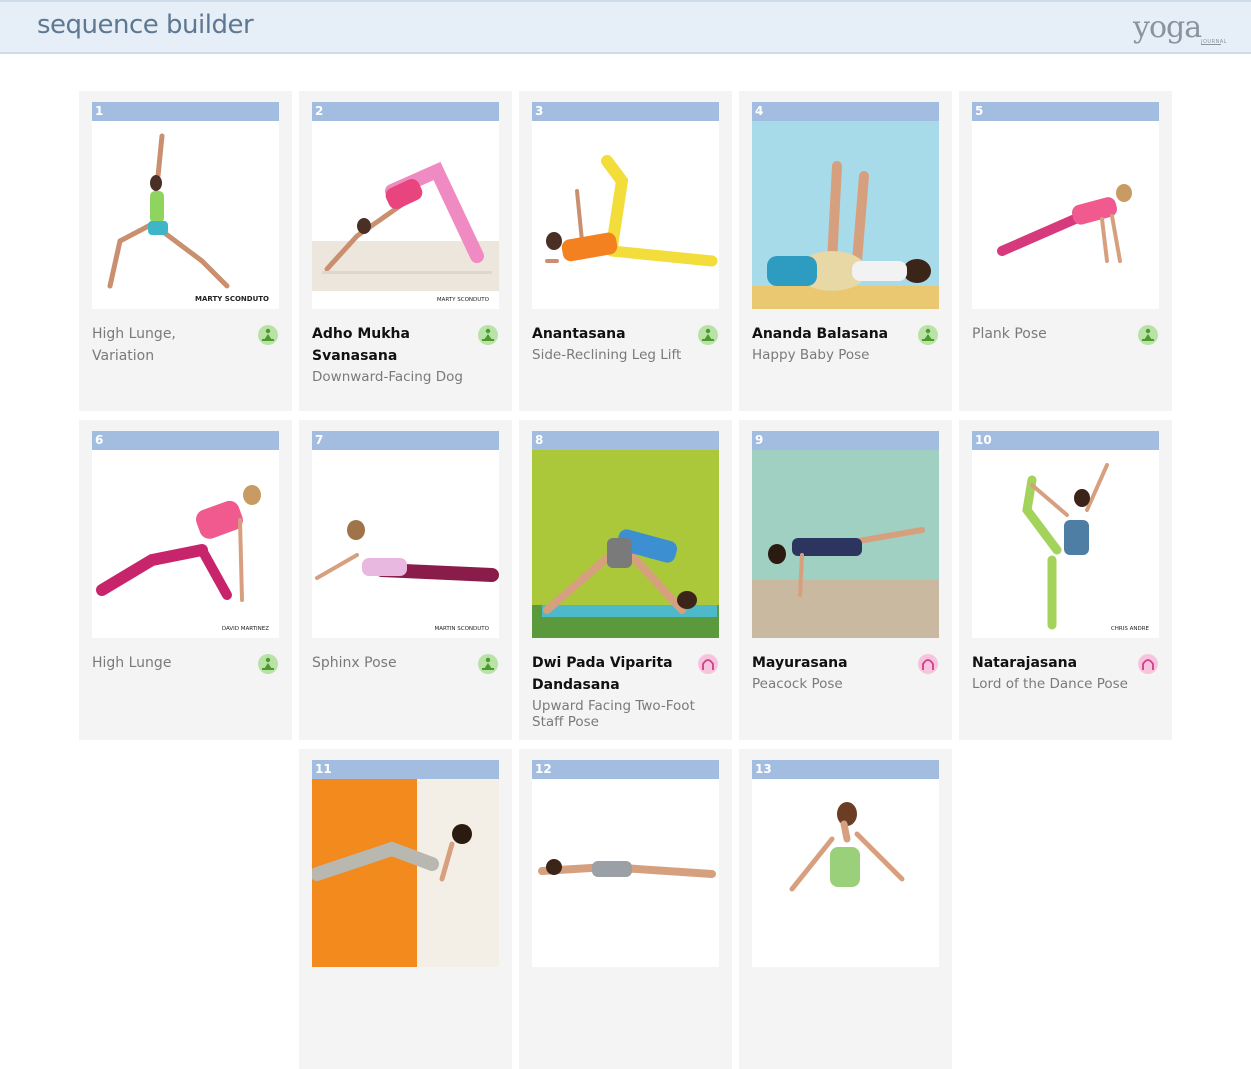  Describe the element at coordinates (405, 544) in the screenshot. I see `pose-photo: MARTIN SCONDUTO` at that location.